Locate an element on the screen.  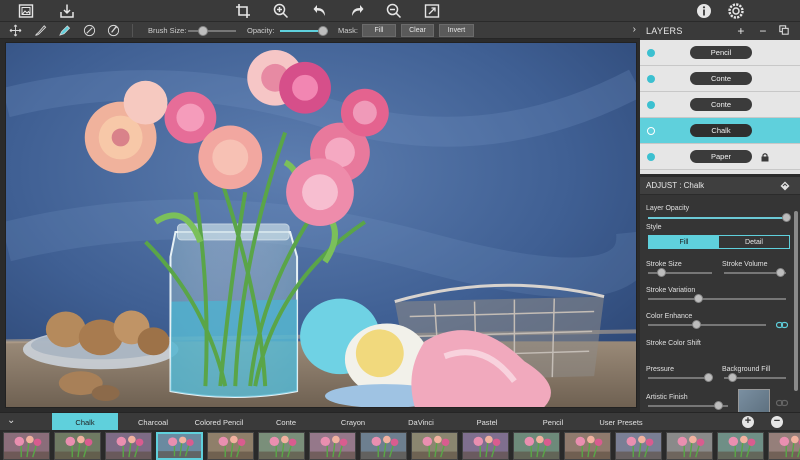
style-detail-option: Detail is located at coordinates (754, 242).